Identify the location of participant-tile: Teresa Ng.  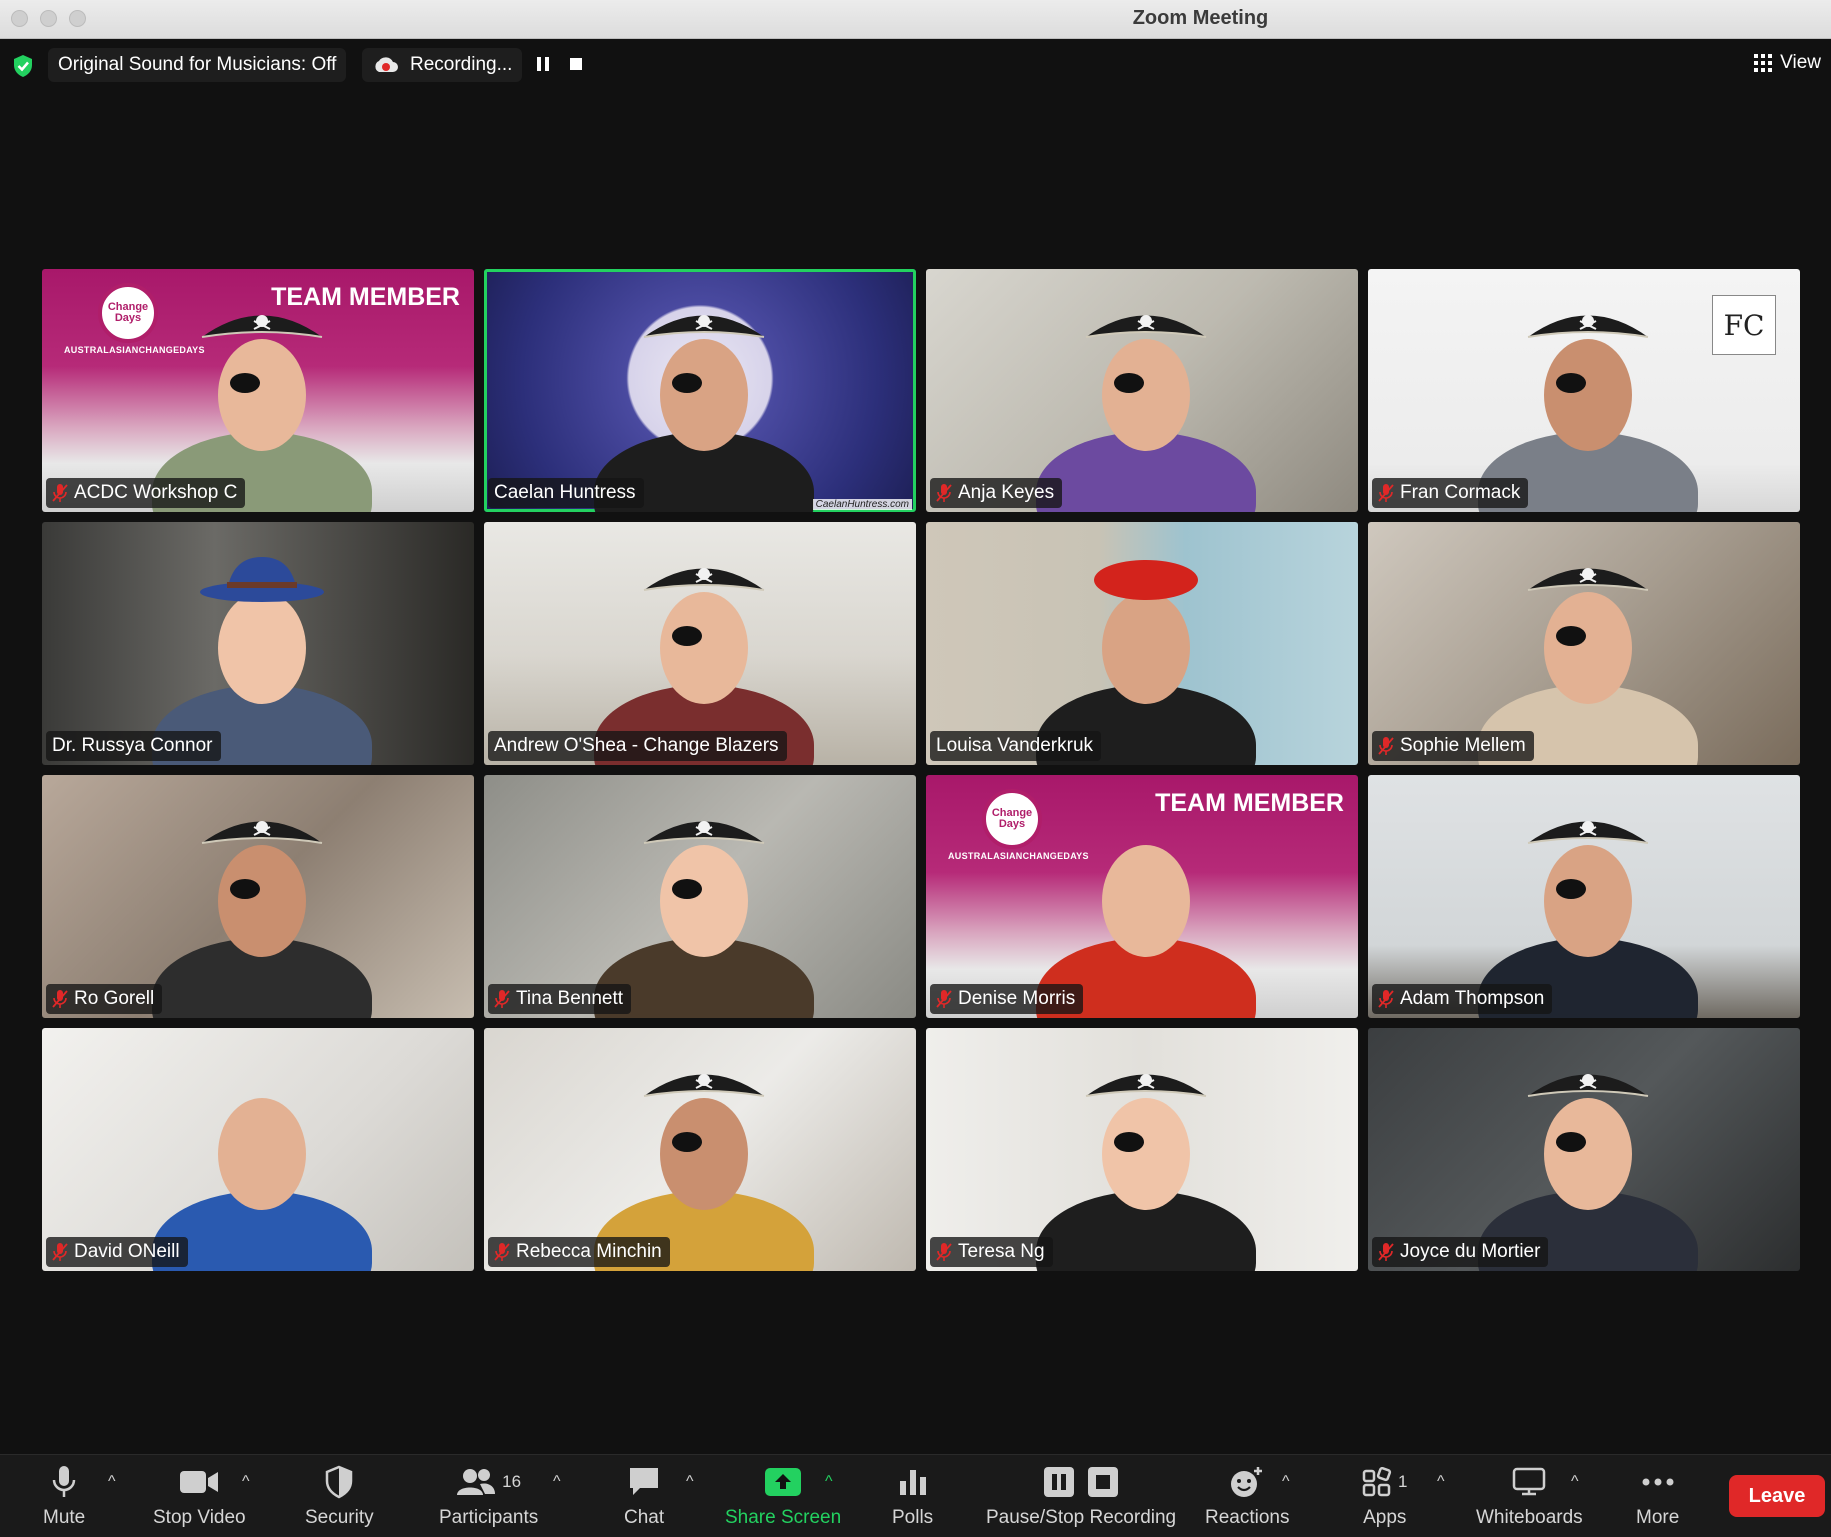
(1142, 1149).